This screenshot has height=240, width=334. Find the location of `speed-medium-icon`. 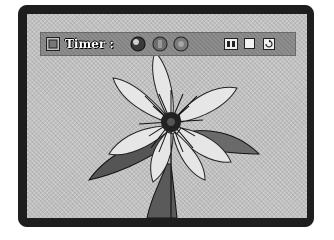

speed-medium-icon is located at coordinates (160, 44).